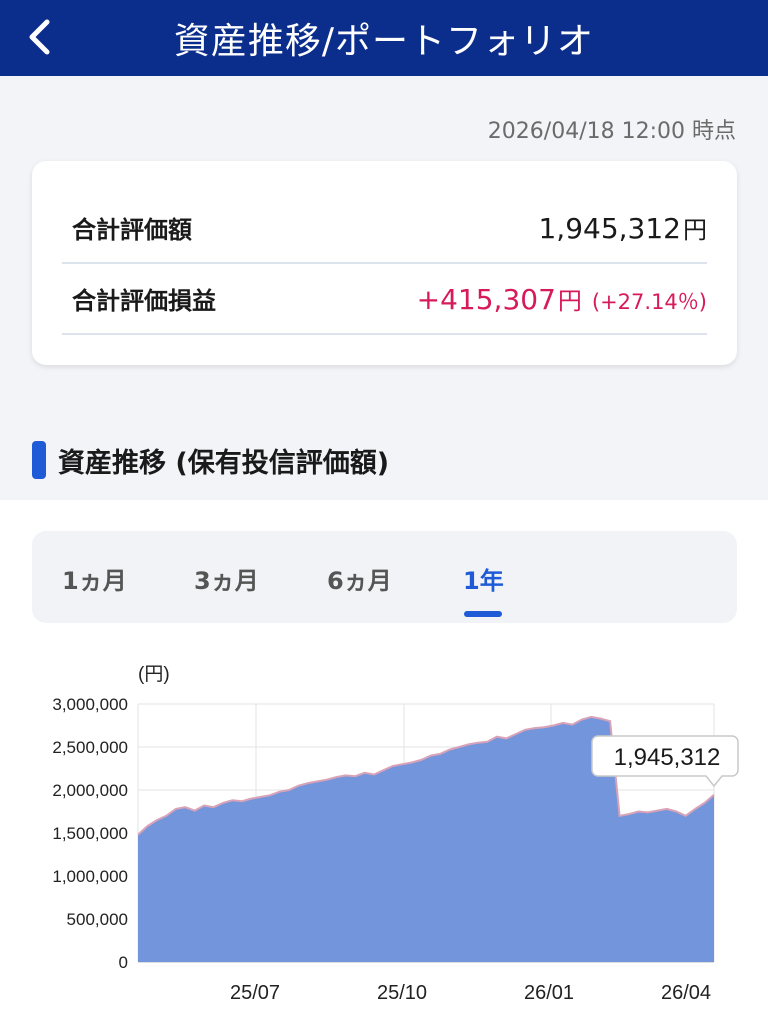 The height and width of the screenshot is (1024, 768). Describe the element at coordinates (384, 228) in the screenshot. I see `total-value-row: 合計評価額 1,945,312 円` at that location.